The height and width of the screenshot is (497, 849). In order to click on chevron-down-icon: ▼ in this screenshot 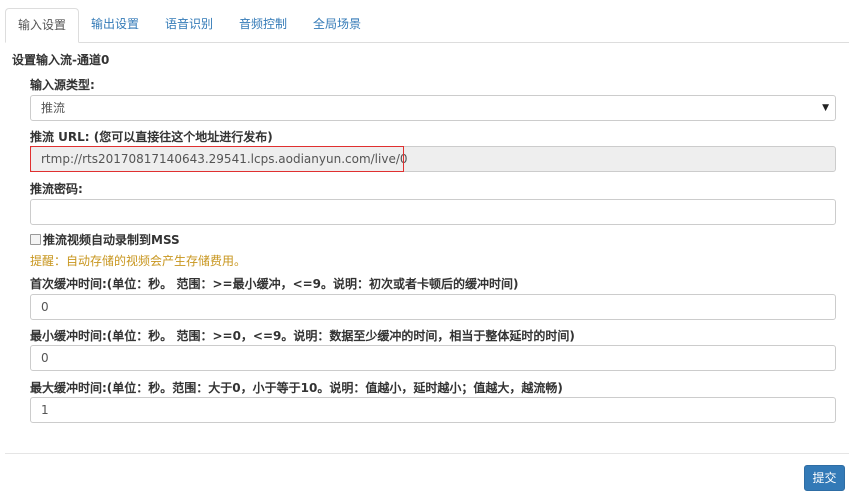, I will do `click(825, 108)`.